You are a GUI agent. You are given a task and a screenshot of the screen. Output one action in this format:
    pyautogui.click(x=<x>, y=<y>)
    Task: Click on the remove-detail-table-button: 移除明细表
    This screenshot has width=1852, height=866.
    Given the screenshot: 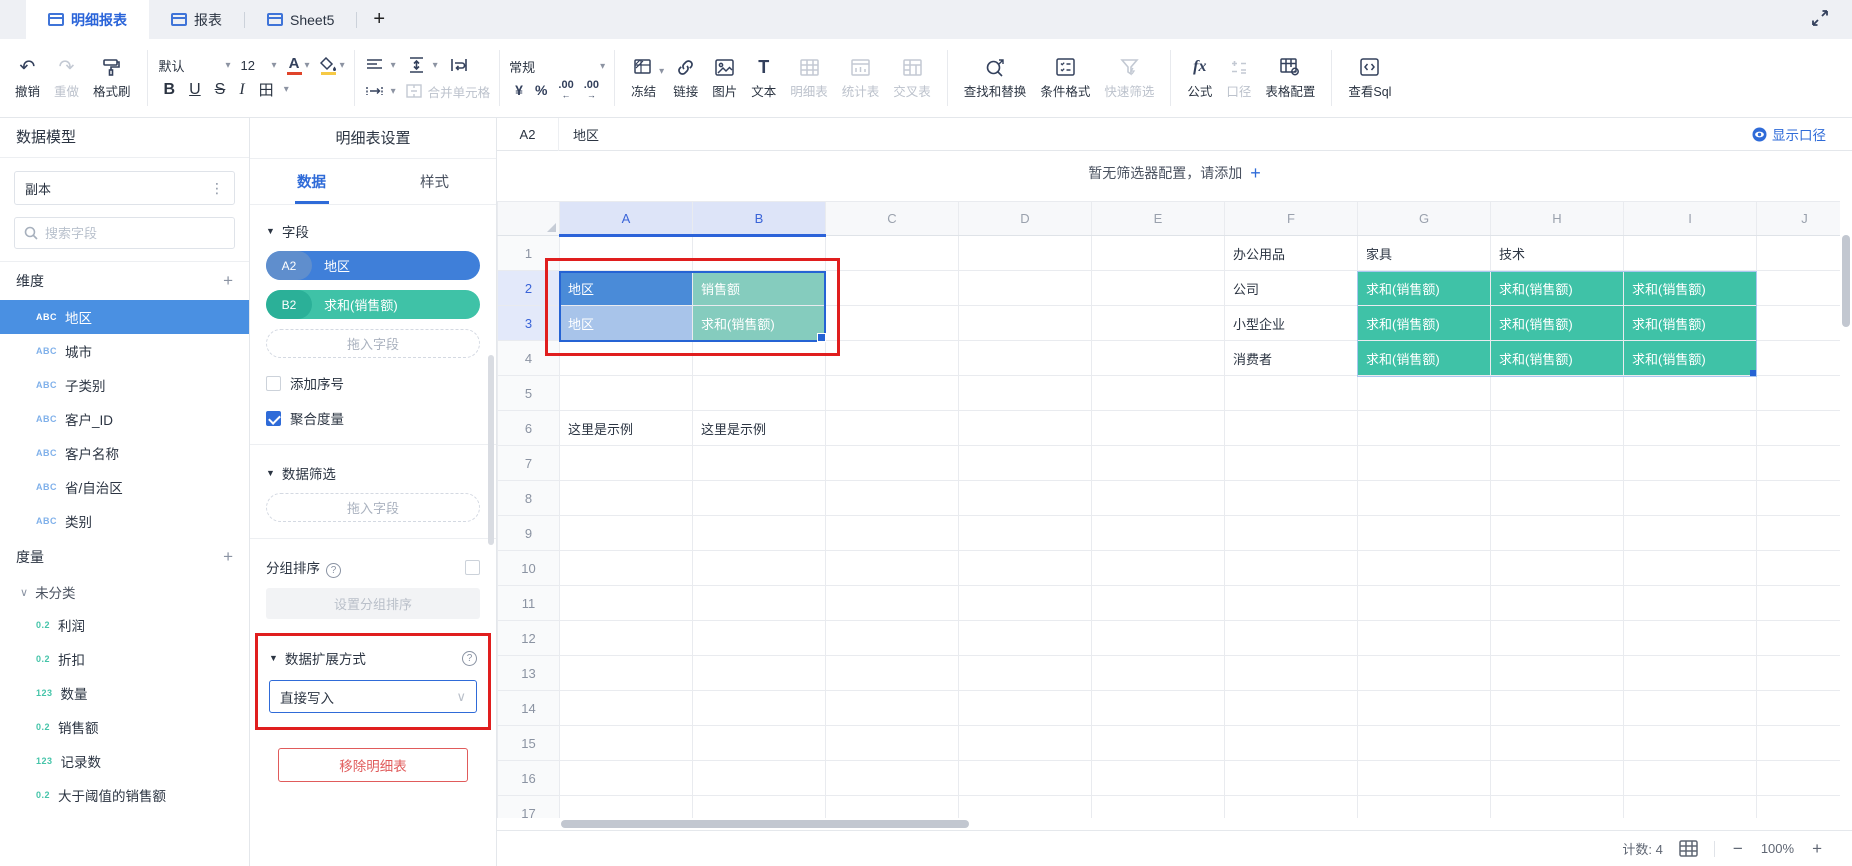 What is the action you would take?
    pyautogui.click(x=373, y=765)
    